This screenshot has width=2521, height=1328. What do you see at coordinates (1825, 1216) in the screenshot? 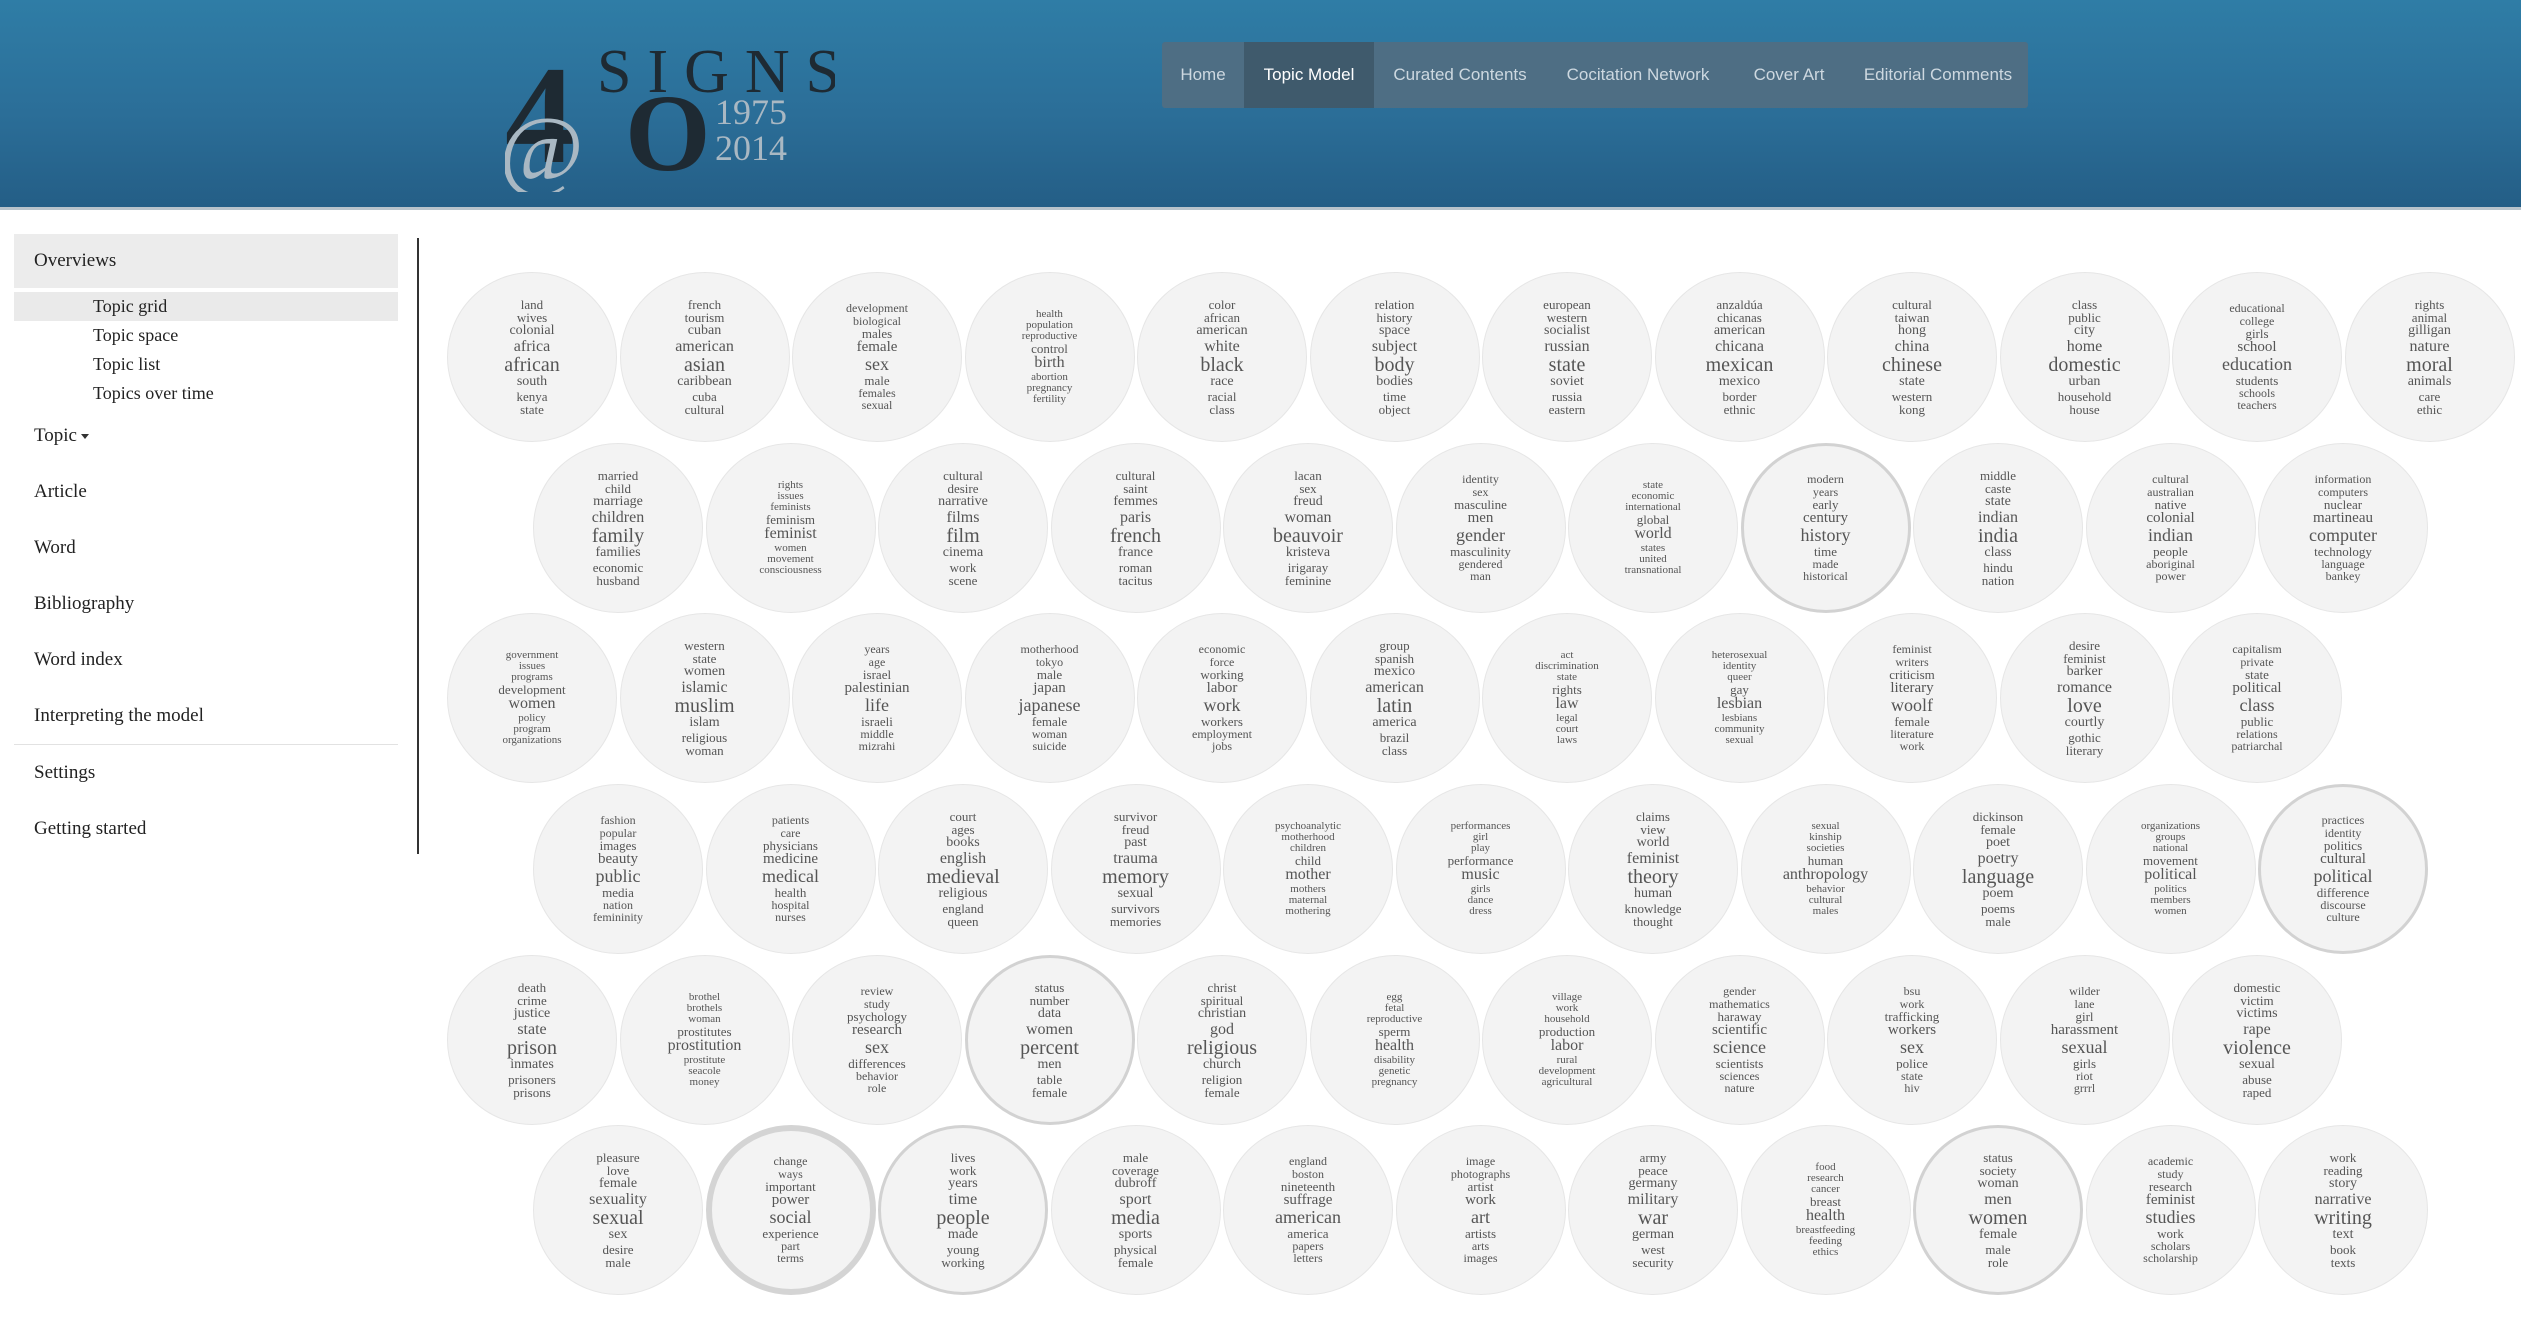
I see `topic-word: health` at bounding box center [1825, 1216].